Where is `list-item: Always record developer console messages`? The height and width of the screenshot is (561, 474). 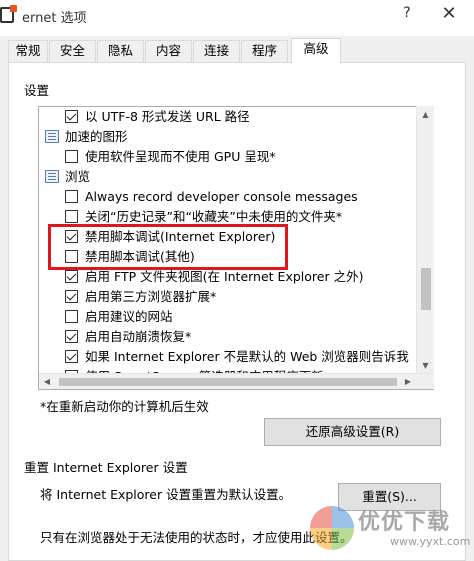
list-item: Always record developer console messages is located at coordinates (228, 197).